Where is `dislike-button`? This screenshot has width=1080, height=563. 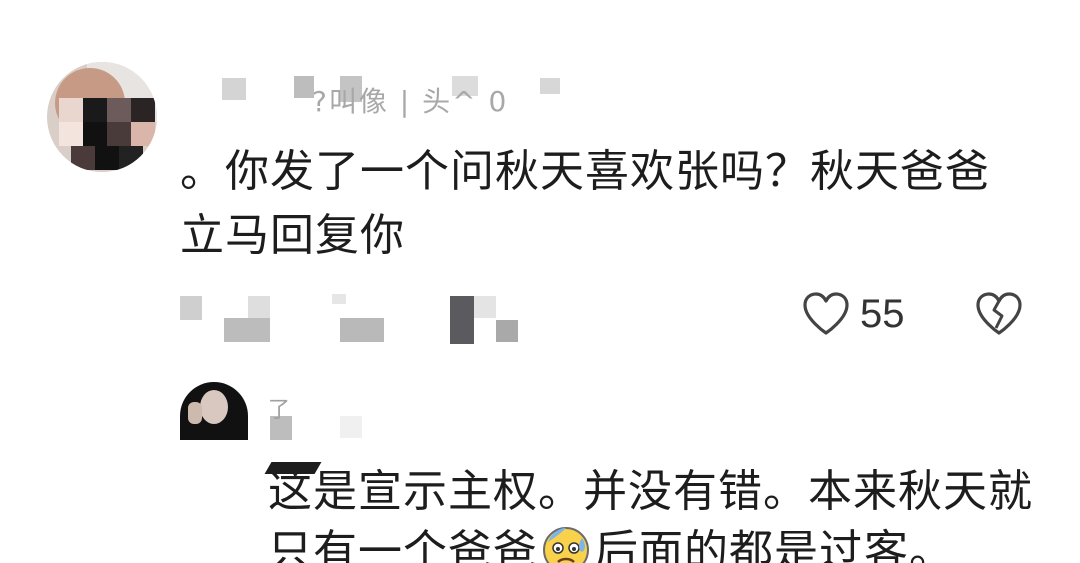
dislike-button is located at coordinates (999, 314).